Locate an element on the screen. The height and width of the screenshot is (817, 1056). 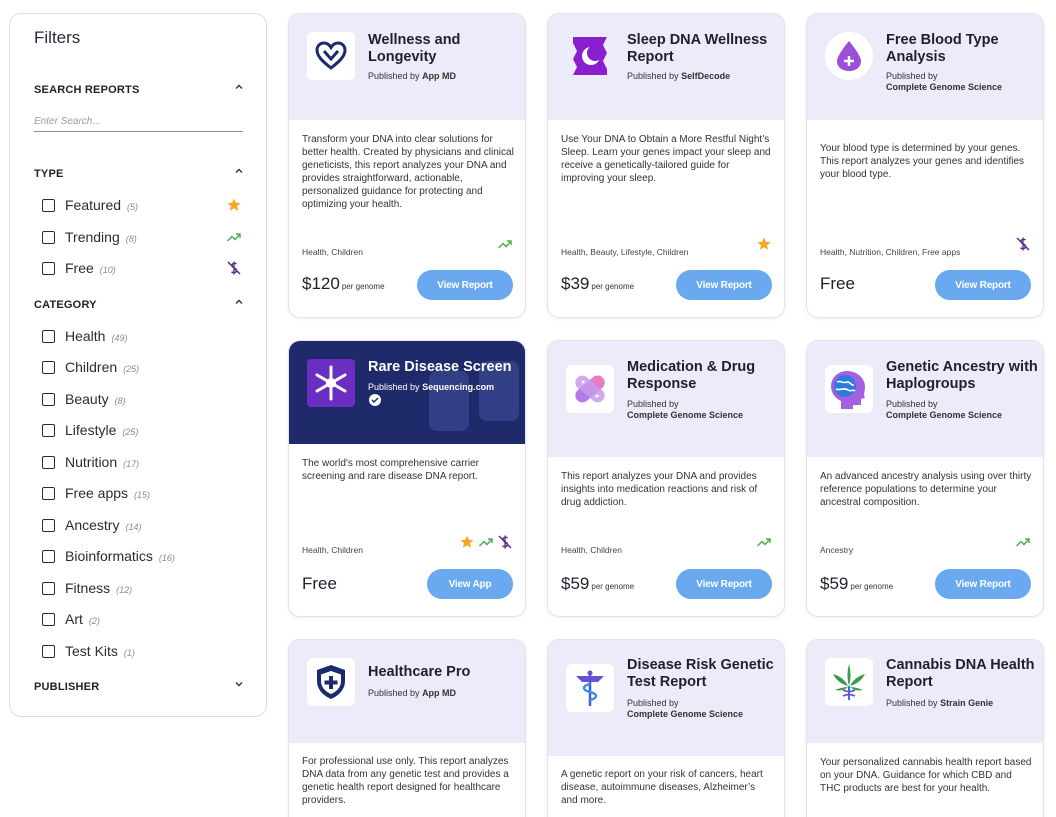
filter-label: Lifestyle is located at coordinates (91, 430).